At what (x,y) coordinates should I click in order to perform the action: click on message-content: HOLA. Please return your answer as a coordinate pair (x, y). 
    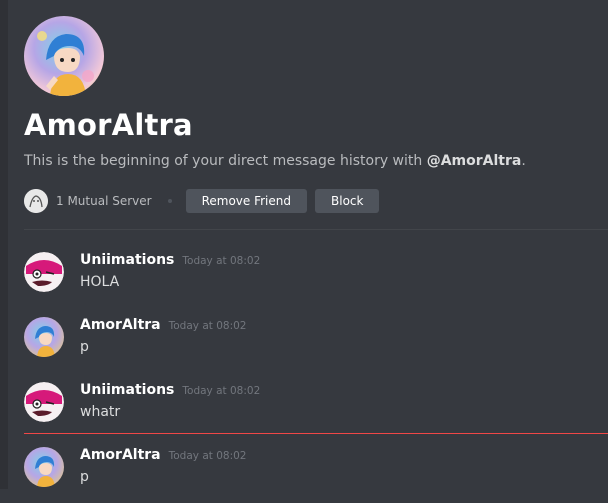
    Looking at the image, I should click on (100, 282).